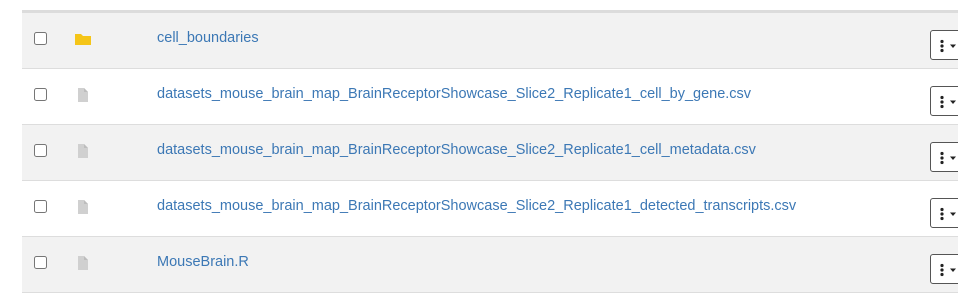 This screenshot has height=305, width=958. I want to click on folder-icon, so click(83, 39).